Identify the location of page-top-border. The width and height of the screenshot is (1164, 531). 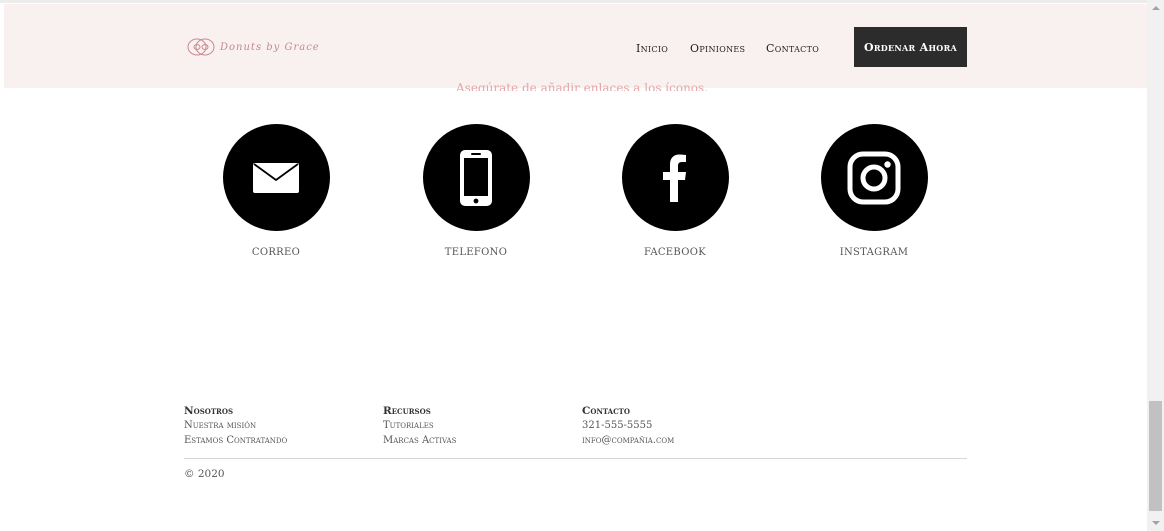
(582, 1).